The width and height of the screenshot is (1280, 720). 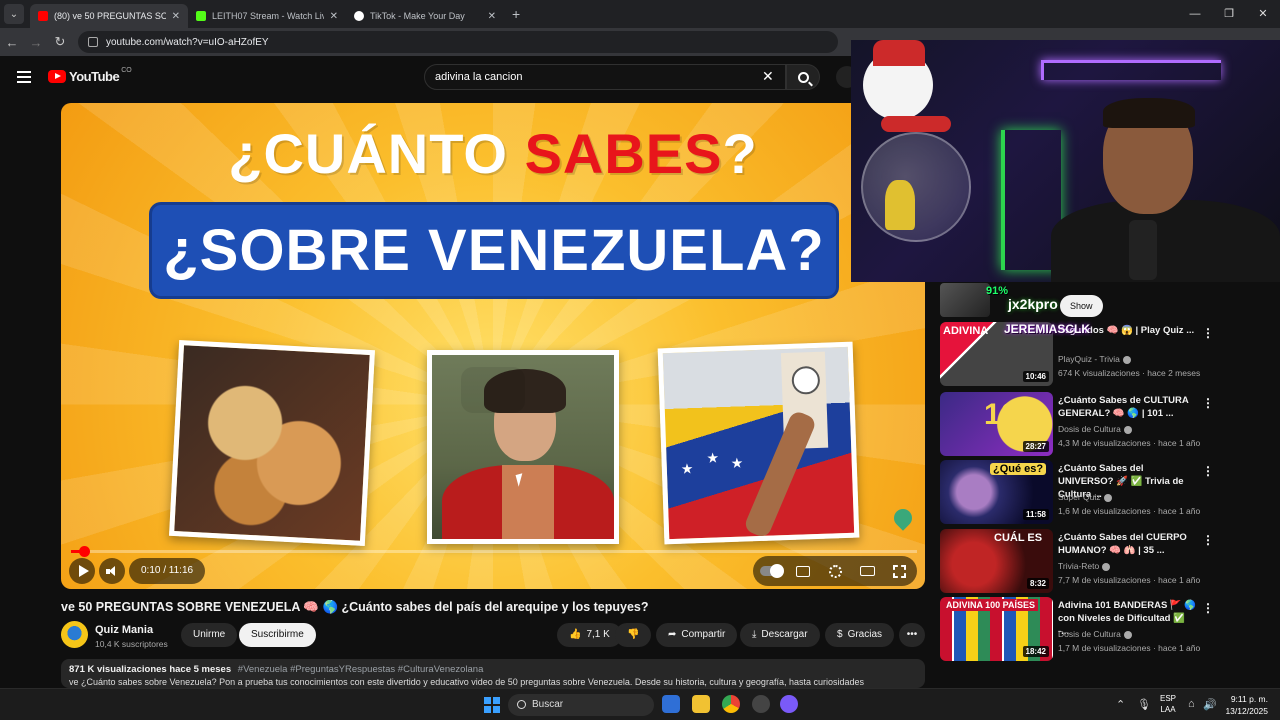 What do you see at coordinates (996, 492) in the screenshot?
I see `recommendation-thumbnail: ¿Qué es? 11:58` at bounding box center [996, 492].